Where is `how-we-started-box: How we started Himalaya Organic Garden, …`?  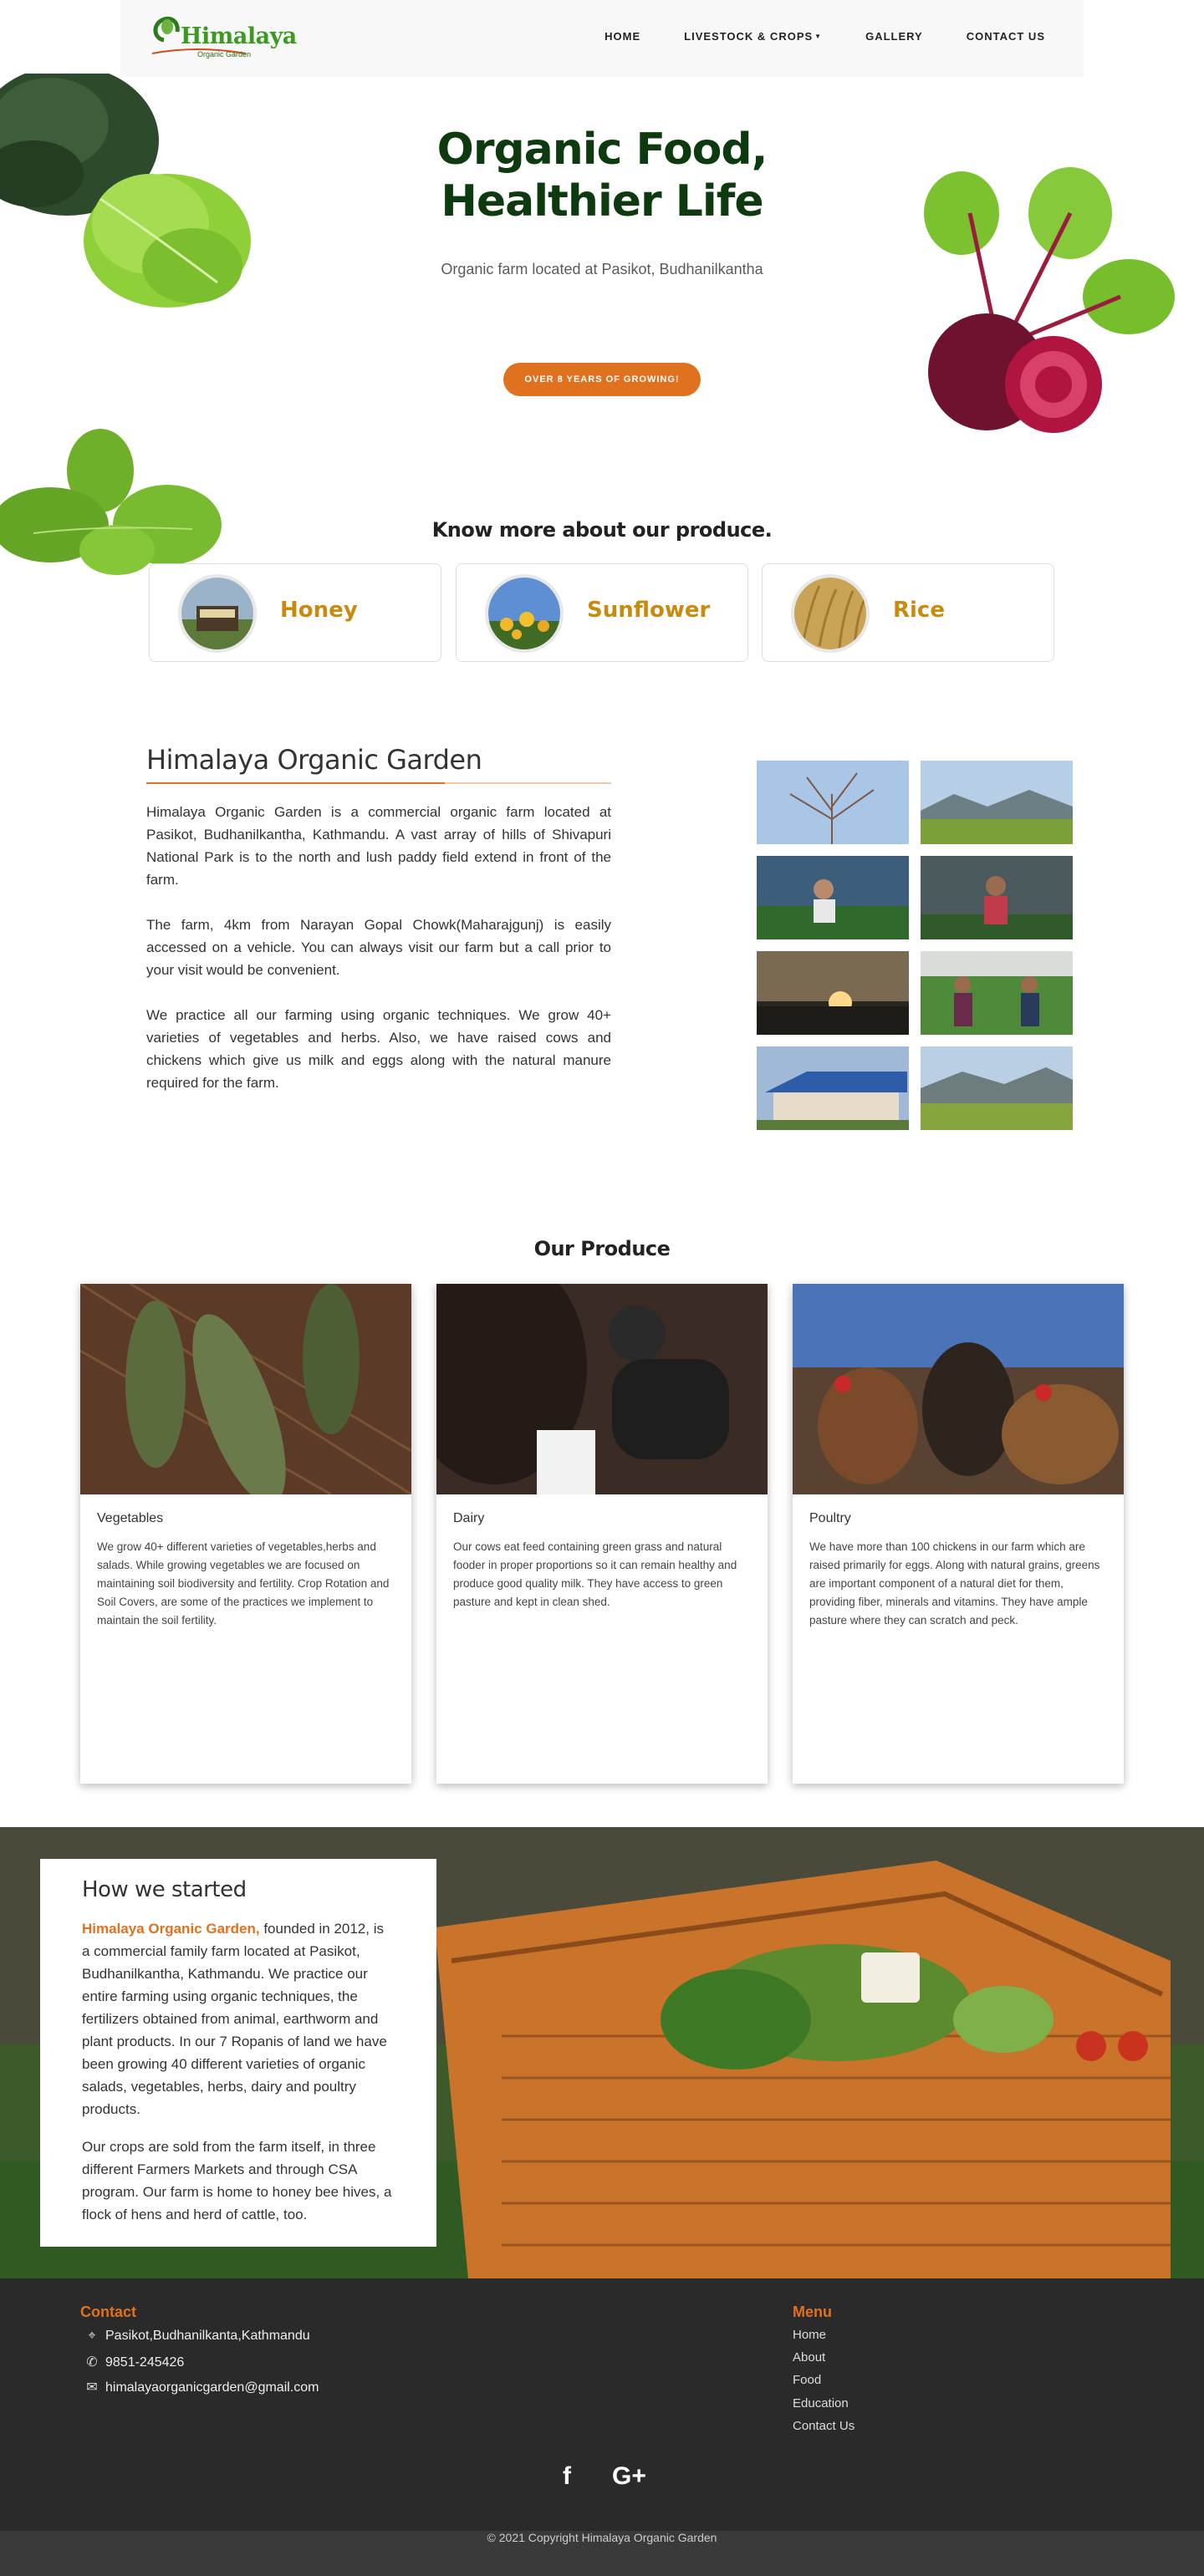
how-we-started-box: How we started Himalaya Organic Garden, … is located at coordinates (238, 2053).